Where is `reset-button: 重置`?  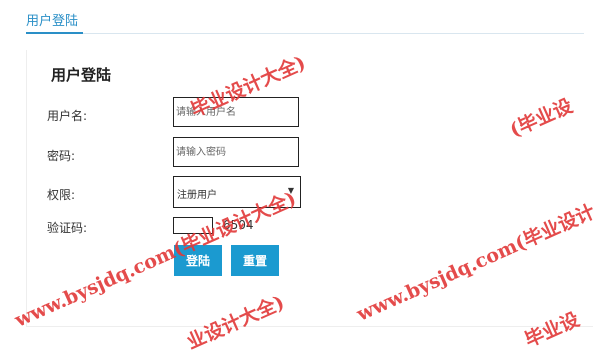
reset-button: 重置 is located at coordinates (255, 260).